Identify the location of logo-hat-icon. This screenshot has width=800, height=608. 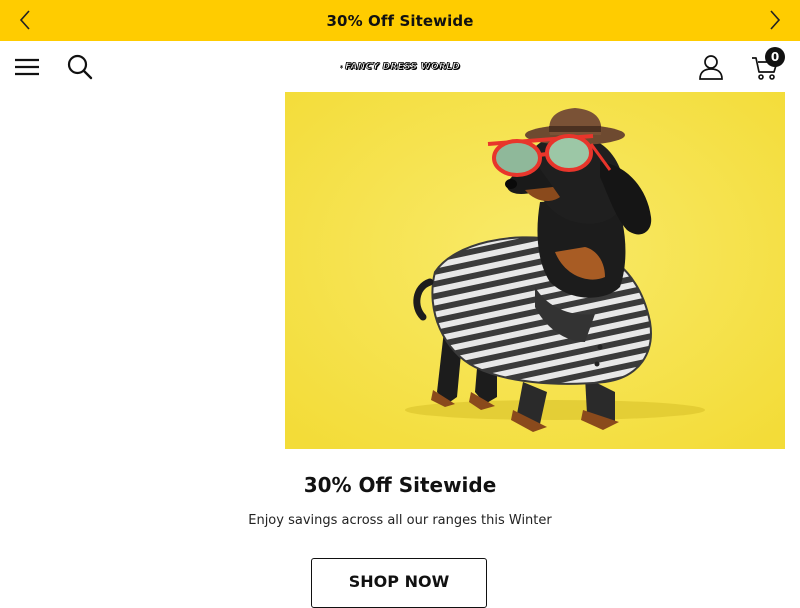
(342, 67).